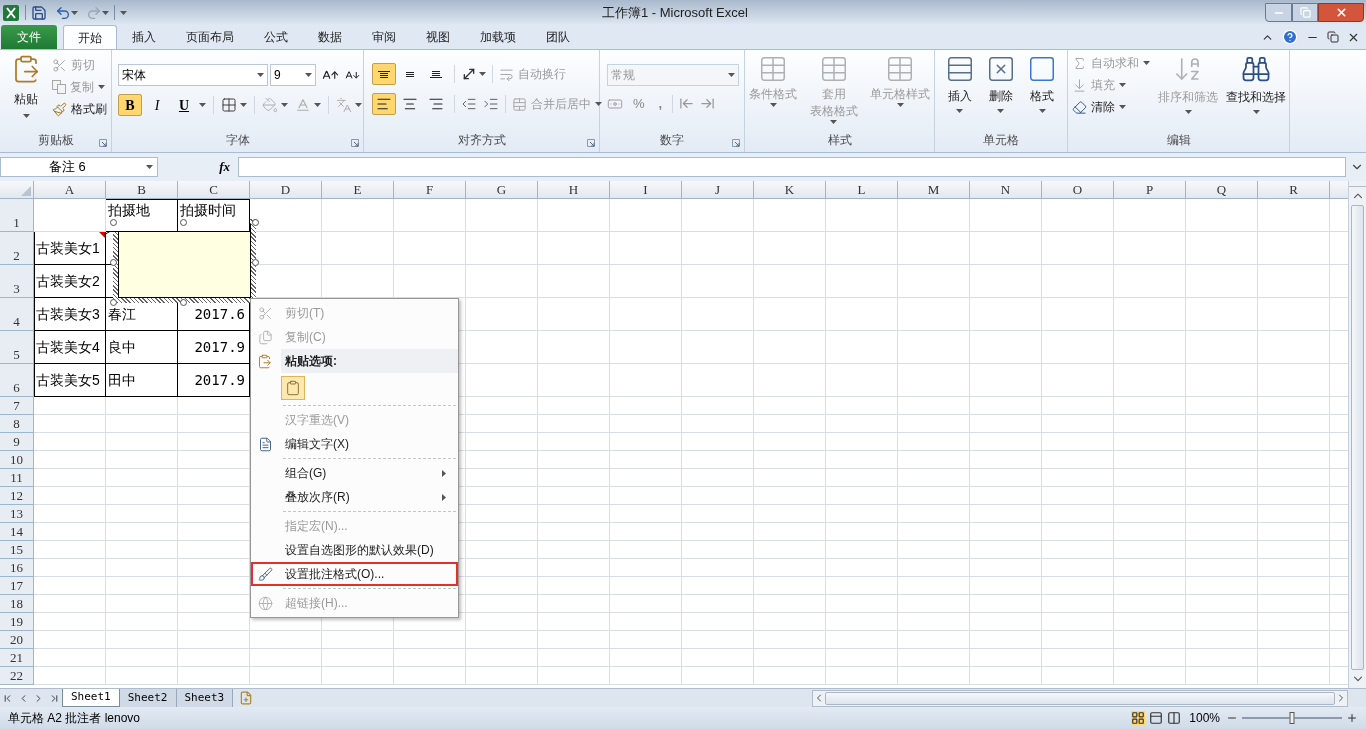  Describe the element at coordinates (17, 676) in the screenshot. I see `row-header: 22` at that location.